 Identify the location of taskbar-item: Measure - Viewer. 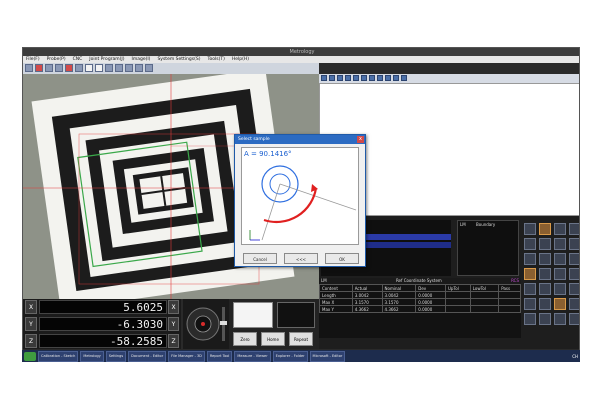
(252, 356).